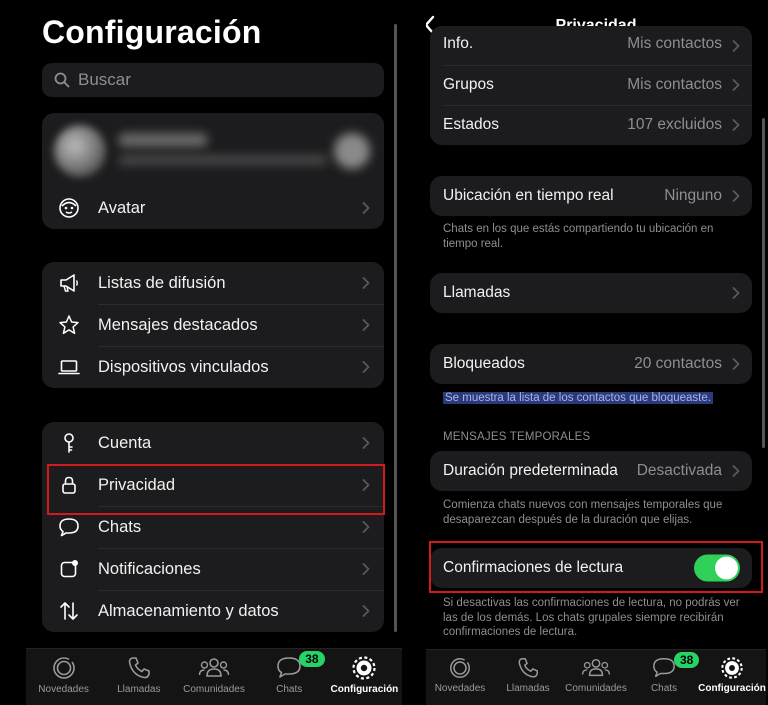 This screenshot has height=705, width=768. I want to click on tab-label: Comunidades, so click(214, 689).